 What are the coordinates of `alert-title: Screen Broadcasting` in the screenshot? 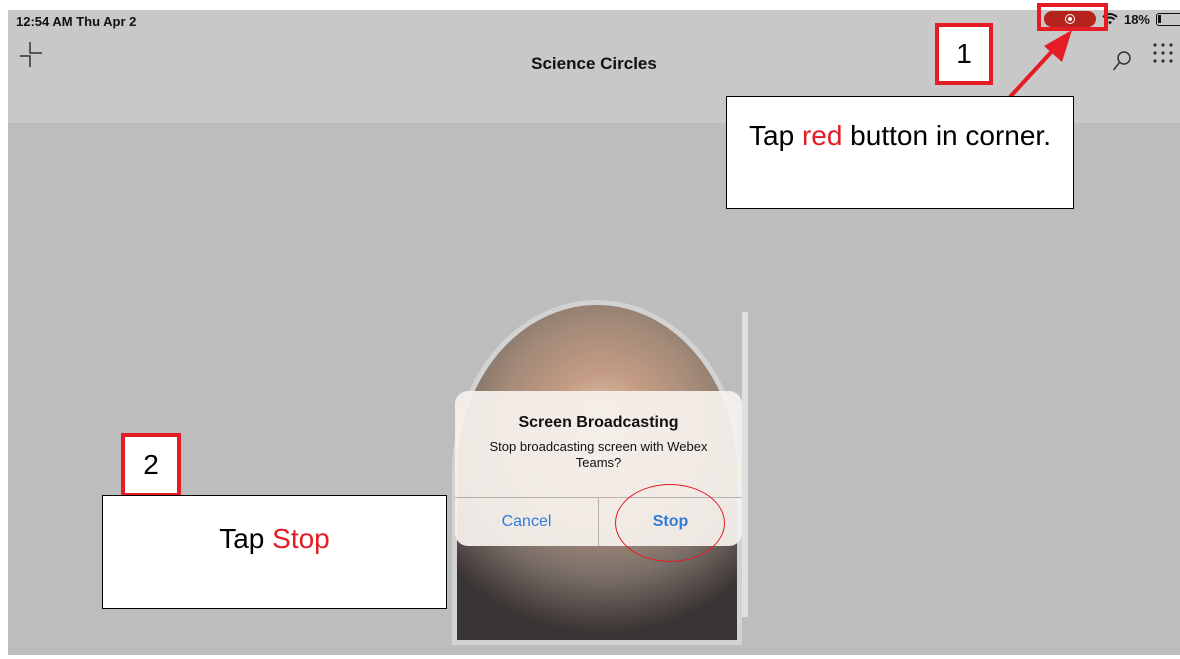 It's located at (598, 422).